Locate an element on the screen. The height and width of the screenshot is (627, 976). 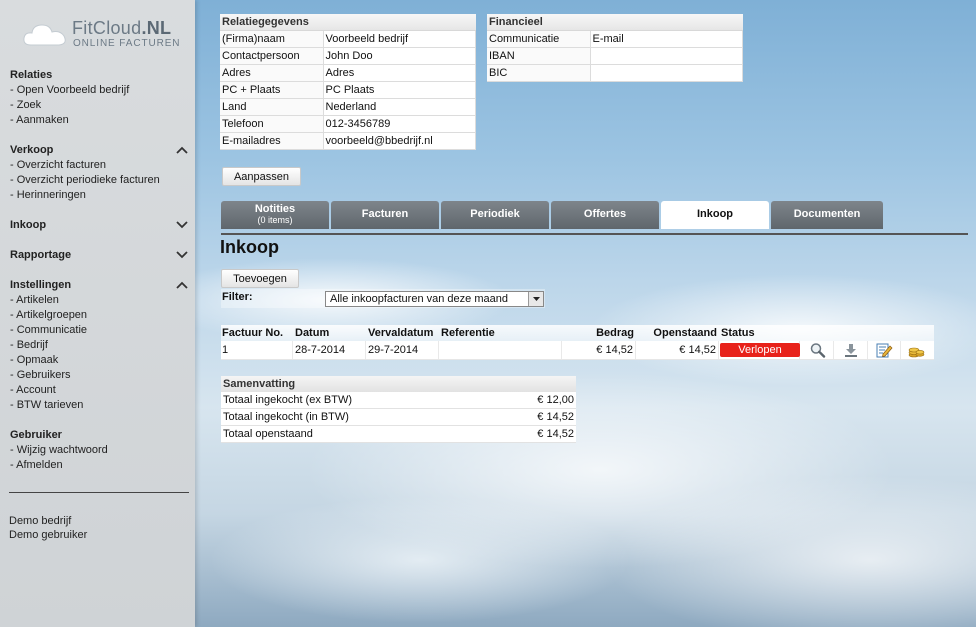
nav-item-aanmaken: - Aanmaken is located at coordinates (100, 120).